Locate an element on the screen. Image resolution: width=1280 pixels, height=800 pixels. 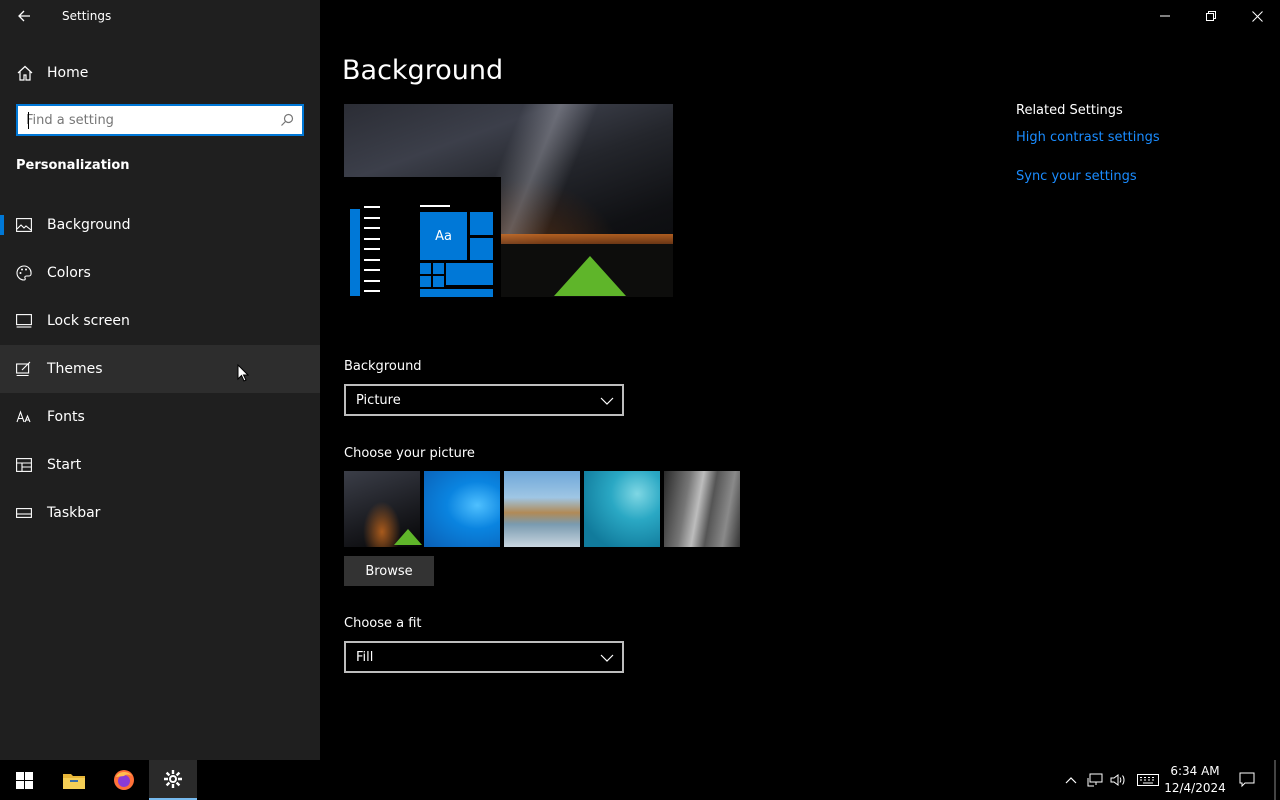
start-menu-preview: Aa is located at coordinates (422, 237).